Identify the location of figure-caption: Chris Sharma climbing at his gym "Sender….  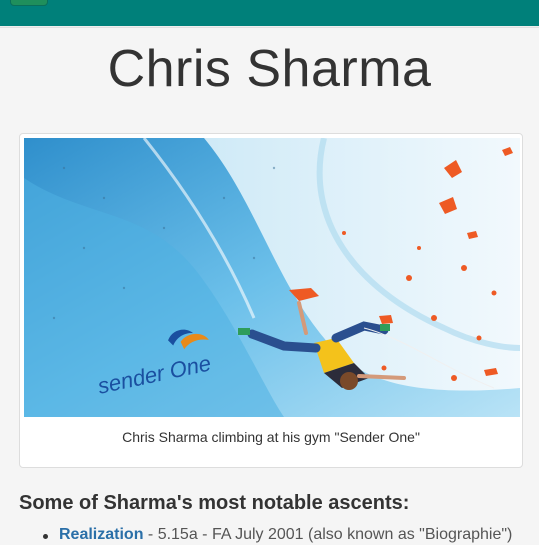
(271, 437).